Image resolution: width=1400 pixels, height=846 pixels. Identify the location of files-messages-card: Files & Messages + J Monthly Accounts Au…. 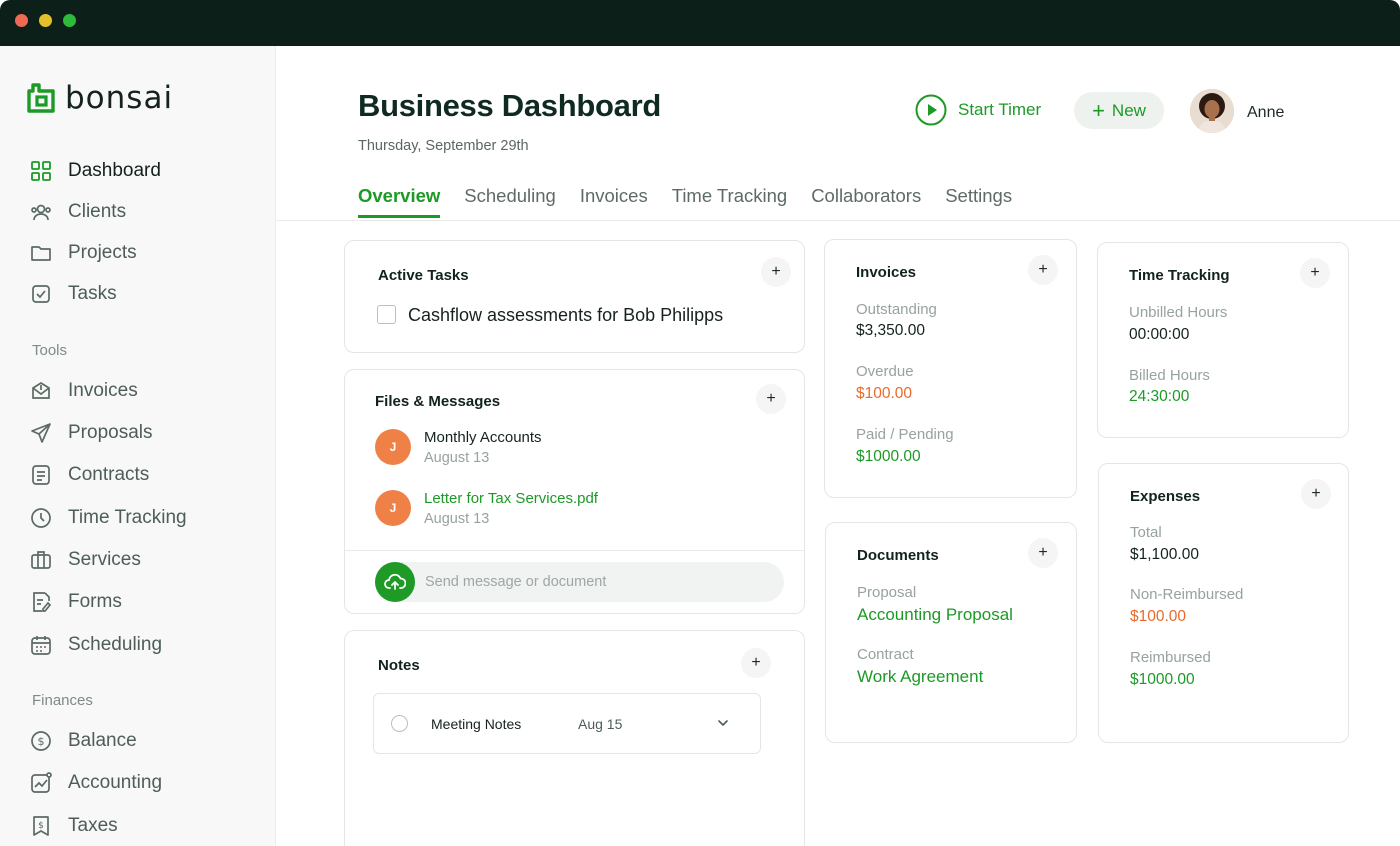
(574, 491).